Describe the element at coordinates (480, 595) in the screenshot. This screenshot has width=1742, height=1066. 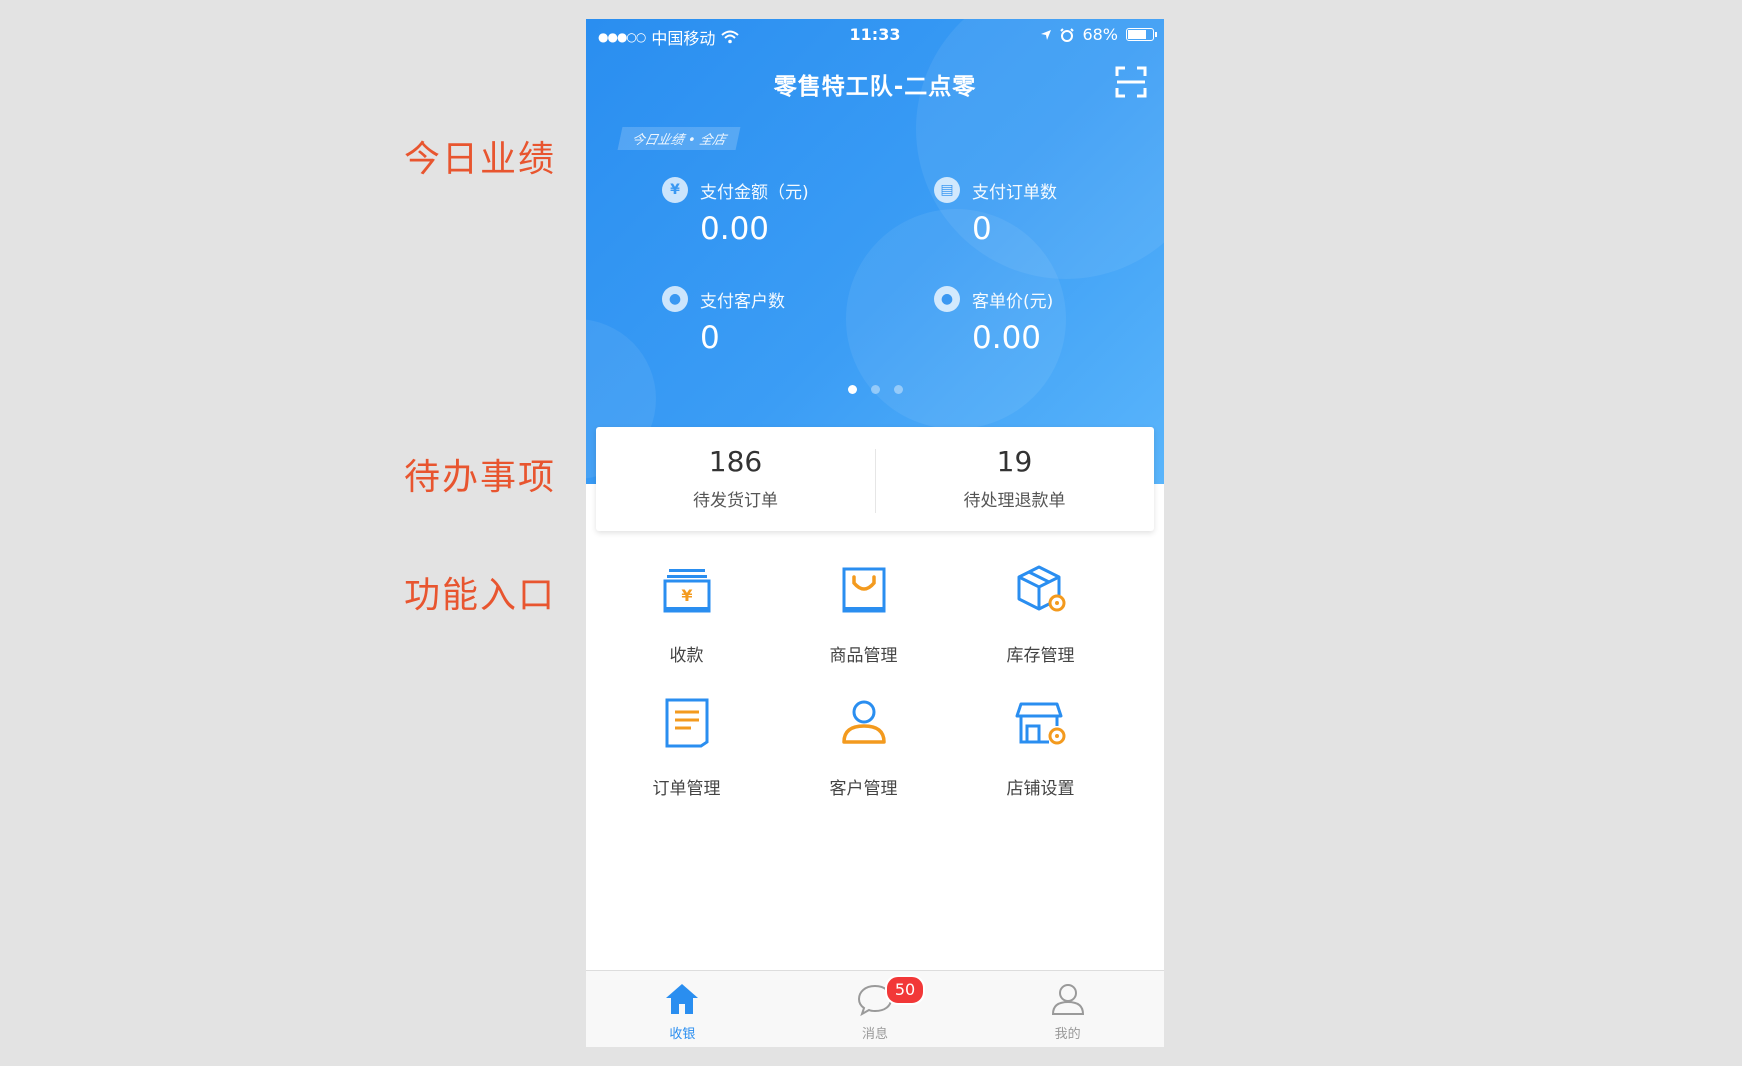
I see `annotation-functions: 功能入口` at that location.